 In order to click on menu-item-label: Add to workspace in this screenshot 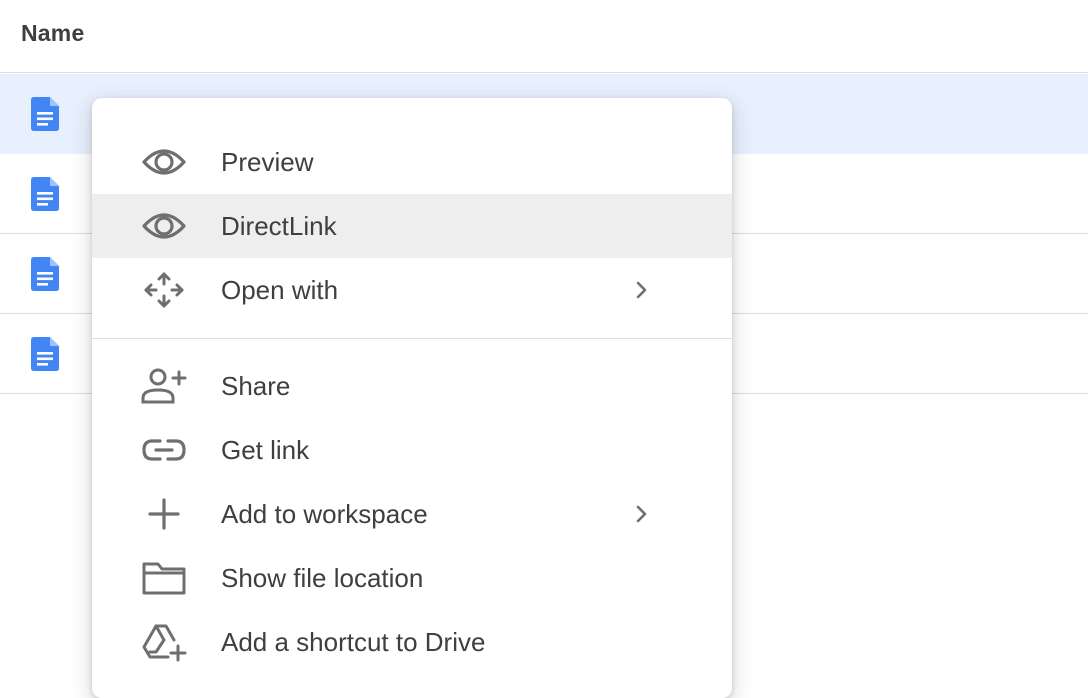, I will do `click(324, 514)`.